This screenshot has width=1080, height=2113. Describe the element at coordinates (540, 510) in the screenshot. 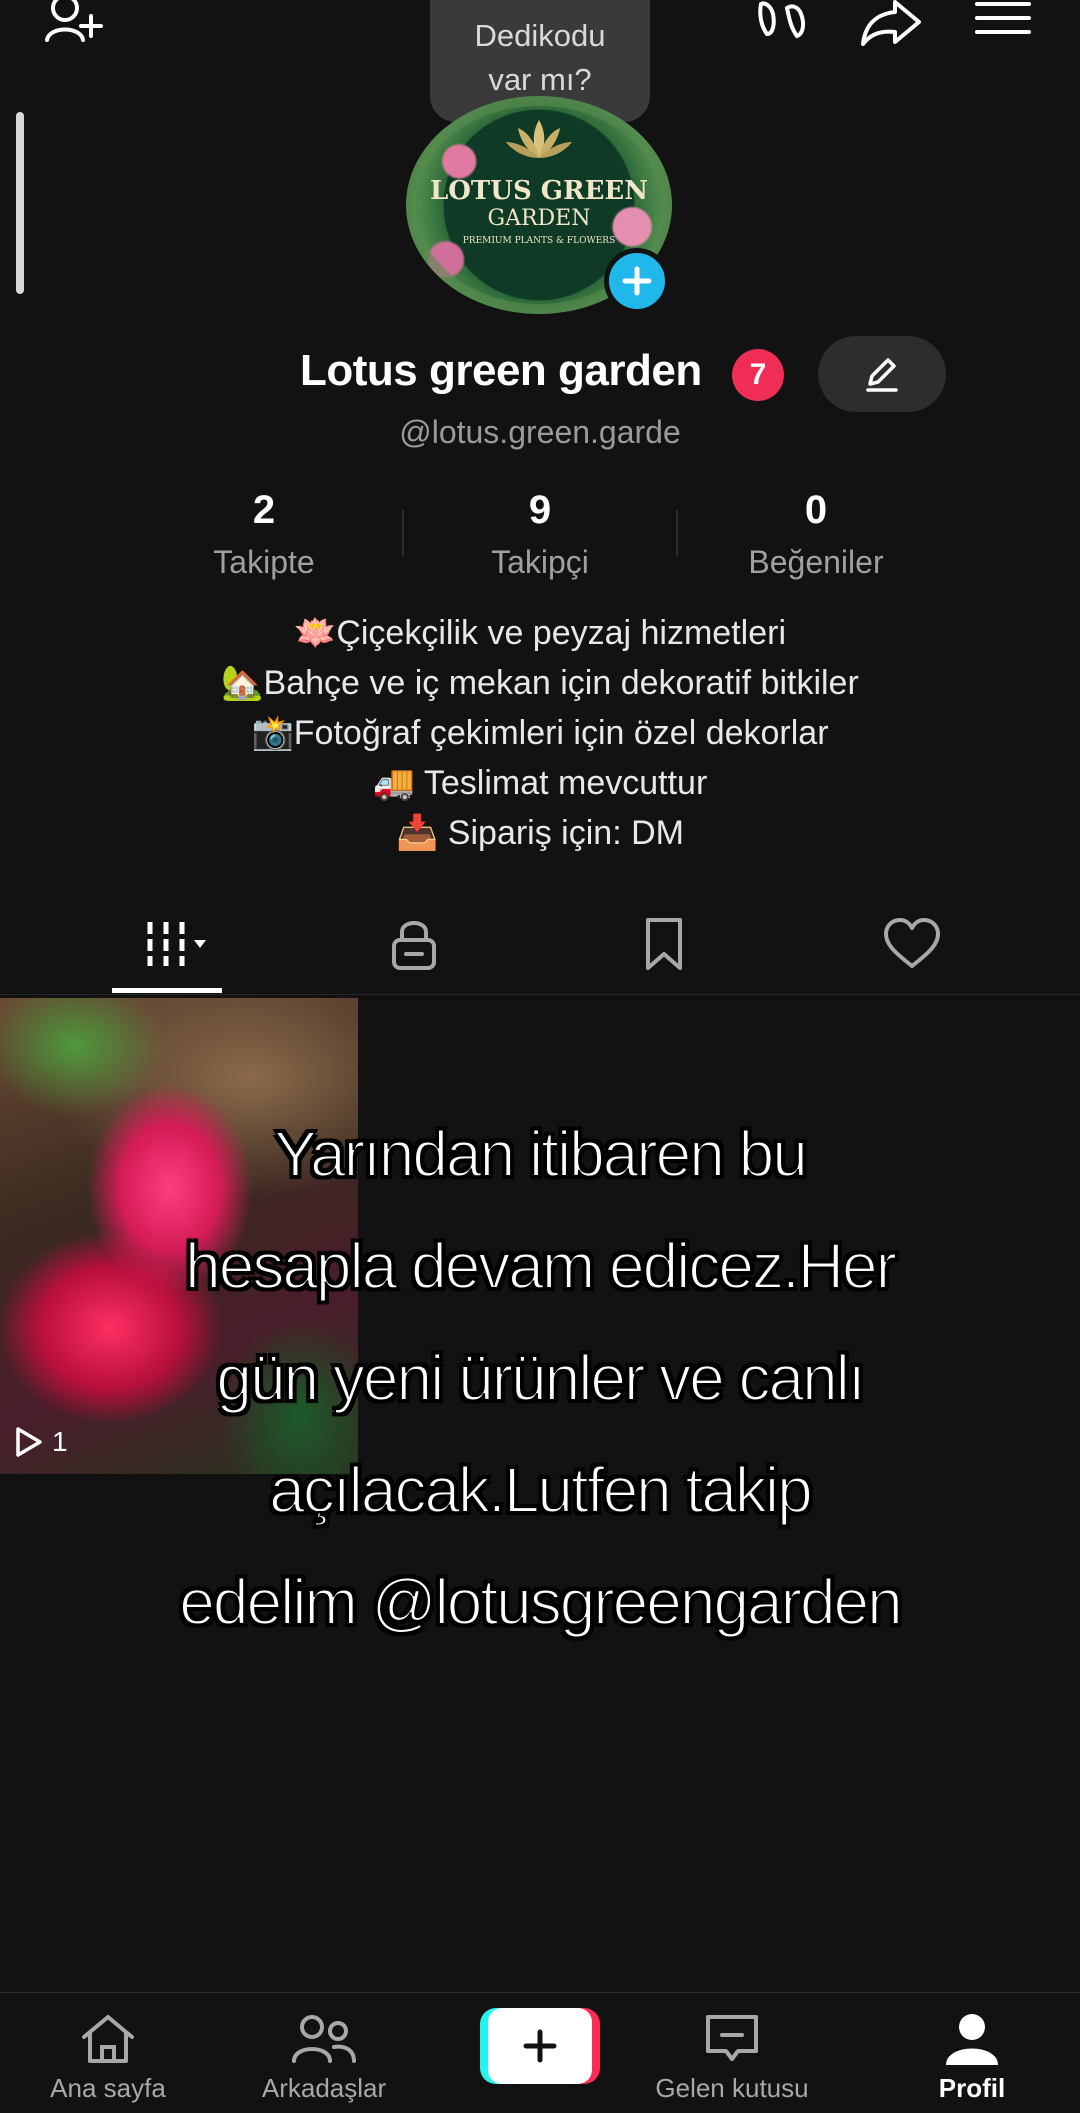

I see `stat-value: 9` at that location.